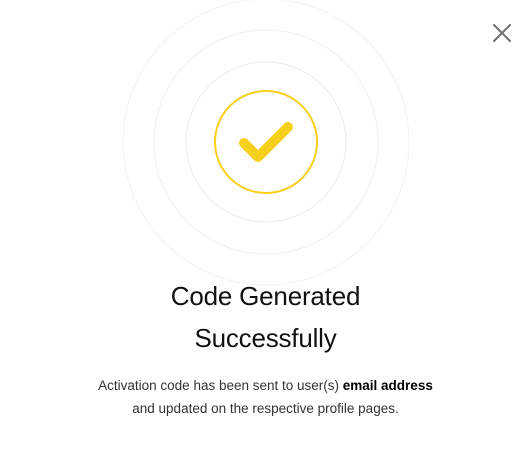 This screenshot has width=531, height=454. Describe the element at coordinates (387, 385) in the screenshot. I see `message-email-emphasis: email address` at that location.